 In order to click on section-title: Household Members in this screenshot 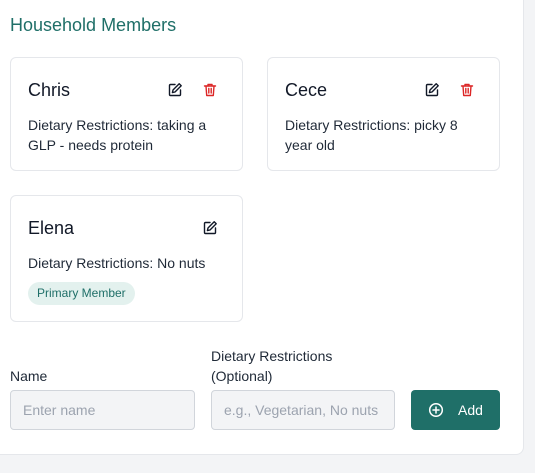, I will do `click(93, 25)`.